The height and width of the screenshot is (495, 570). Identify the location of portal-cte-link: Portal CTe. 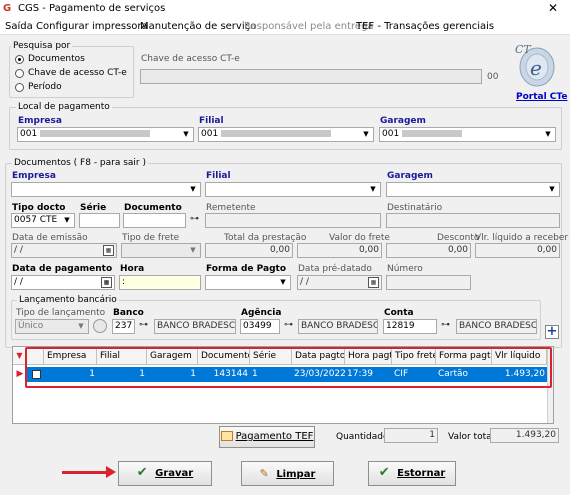
(541, 97).